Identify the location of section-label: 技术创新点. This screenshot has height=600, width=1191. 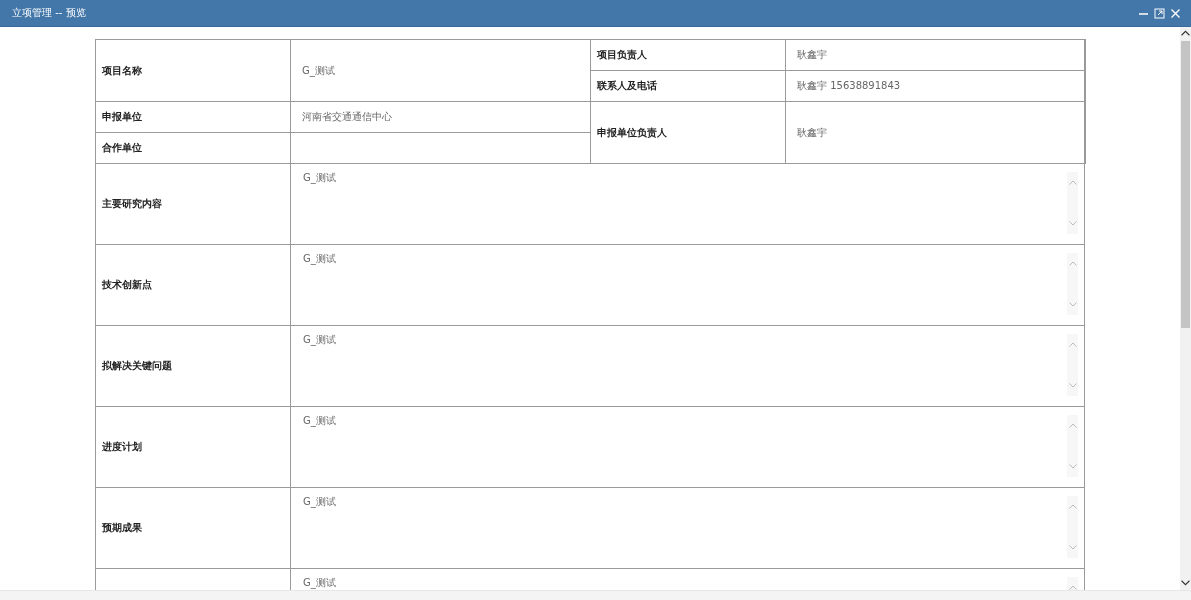
(193, 285).